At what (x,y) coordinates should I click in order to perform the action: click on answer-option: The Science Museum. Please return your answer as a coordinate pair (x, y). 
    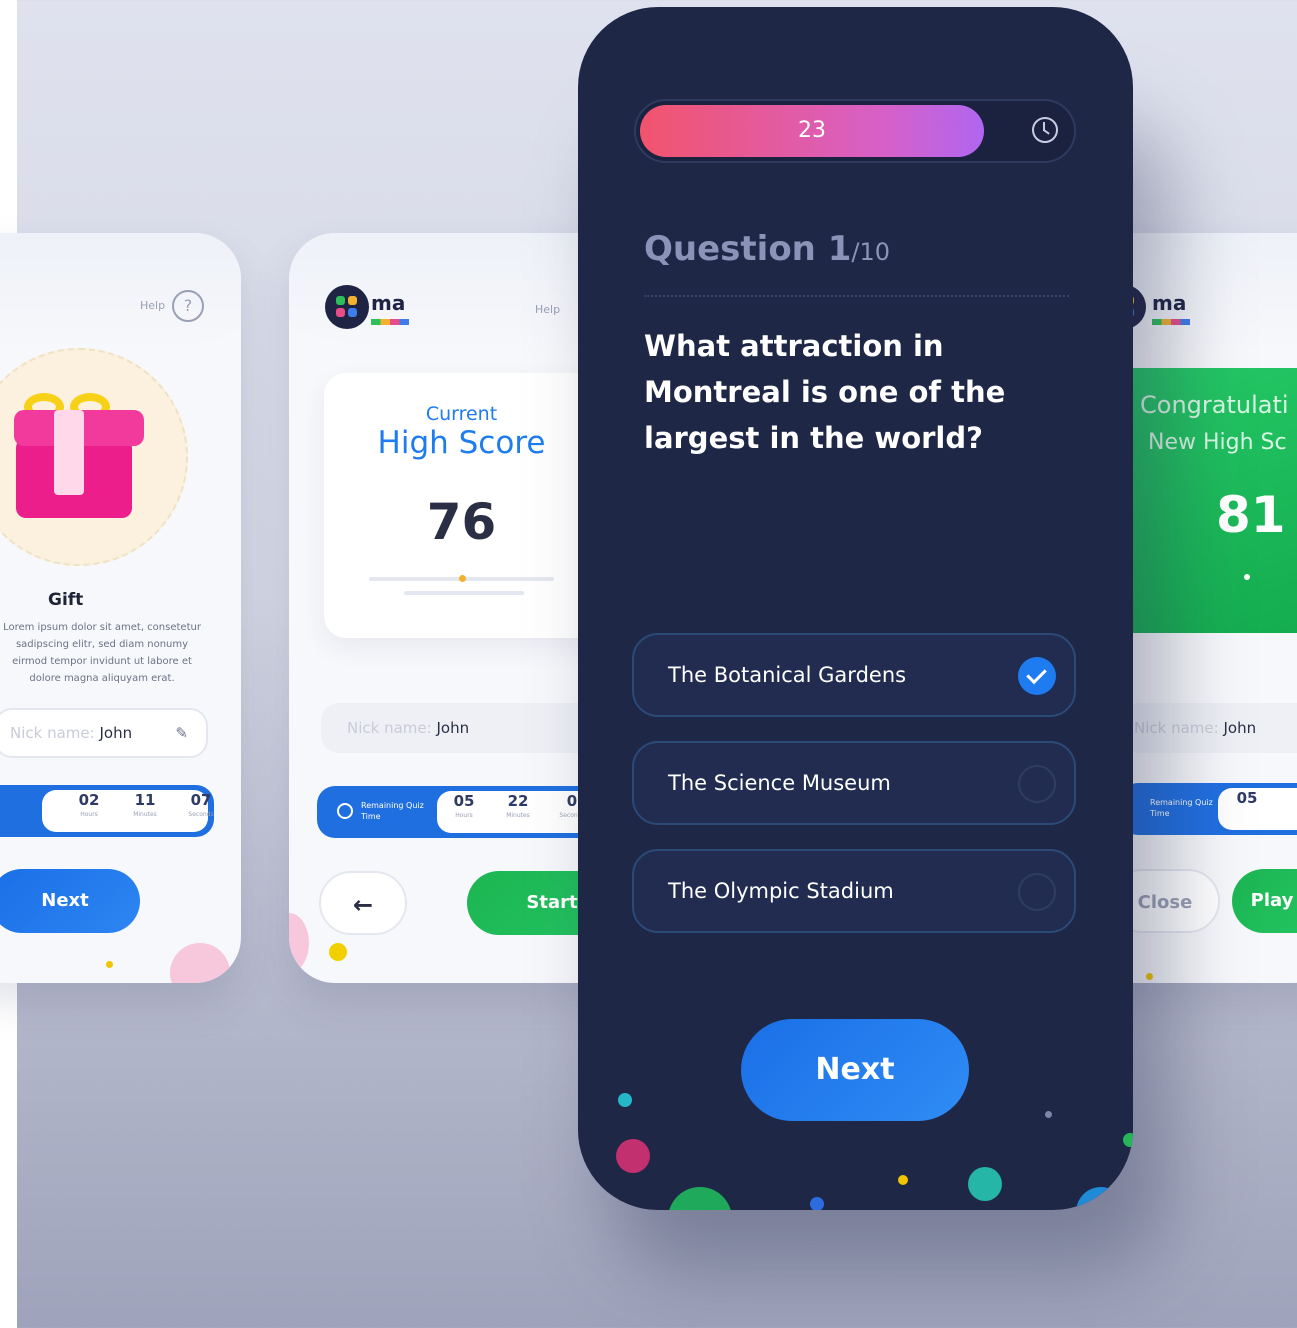
    Looking at the image, I should click on (854, 783).